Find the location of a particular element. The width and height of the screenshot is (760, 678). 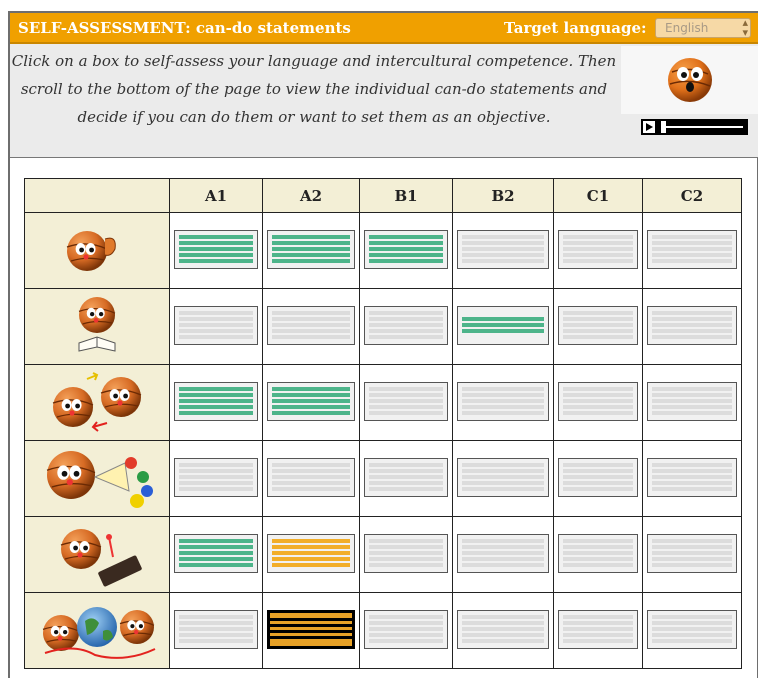

spoken-production-icon is located at coordinates (99, 479).